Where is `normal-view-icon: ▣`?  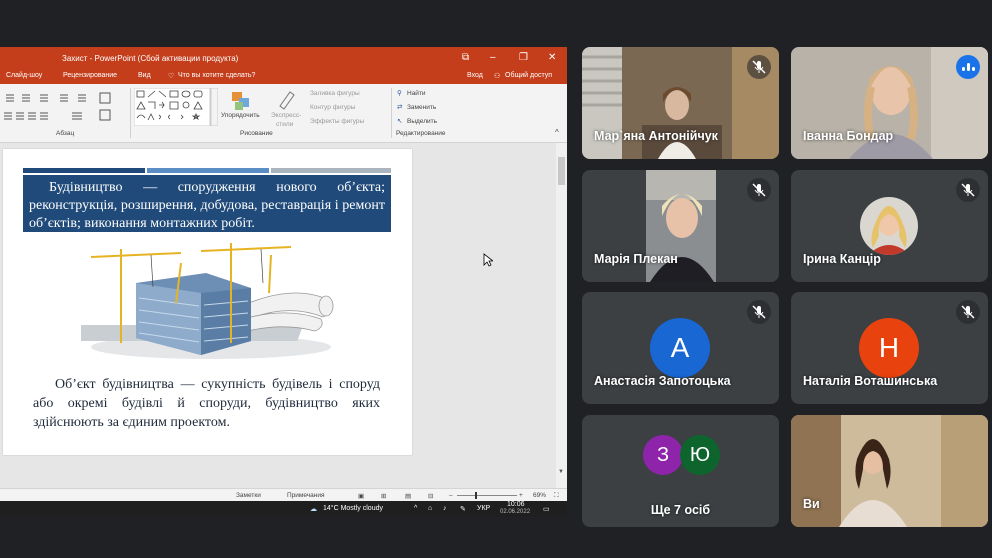 normal-view-icon: ▣ is located at coordinates (361, 496).